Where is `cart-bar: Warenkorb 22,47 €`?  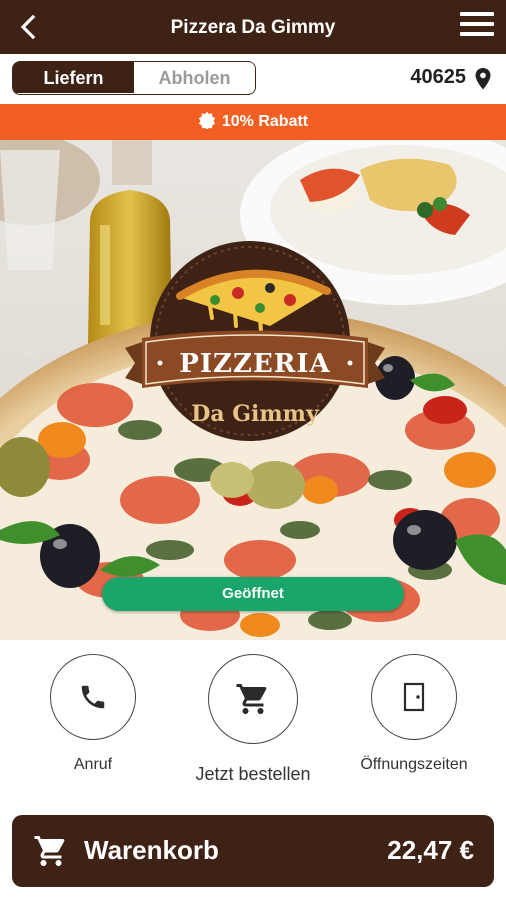 cart-bar: Warenkorb 22,47 € is located at coordinates (253, 851).